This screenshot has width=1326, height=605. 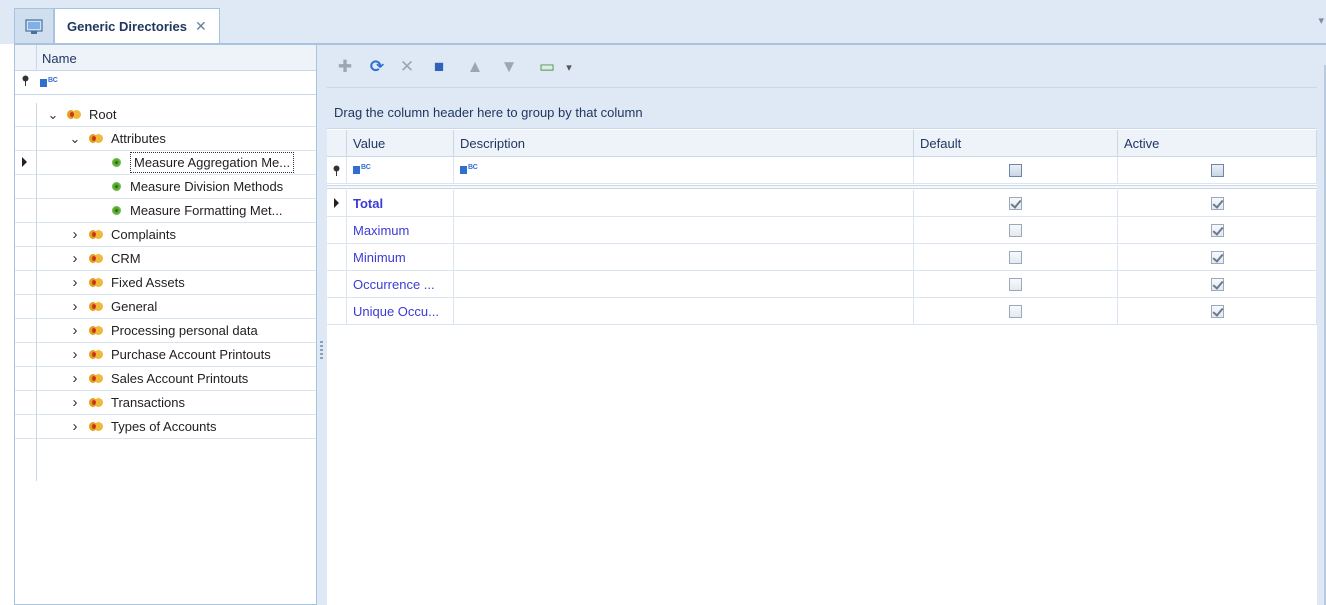 I want to click on active-filter-cell, so click(x=1217, y=170).